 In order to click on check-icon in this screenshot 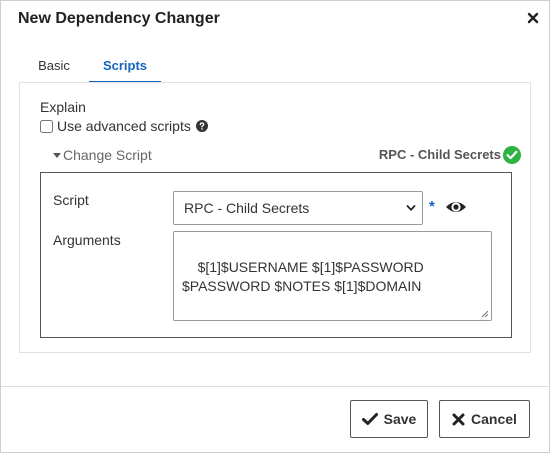, I will do `click(369, 419)`.